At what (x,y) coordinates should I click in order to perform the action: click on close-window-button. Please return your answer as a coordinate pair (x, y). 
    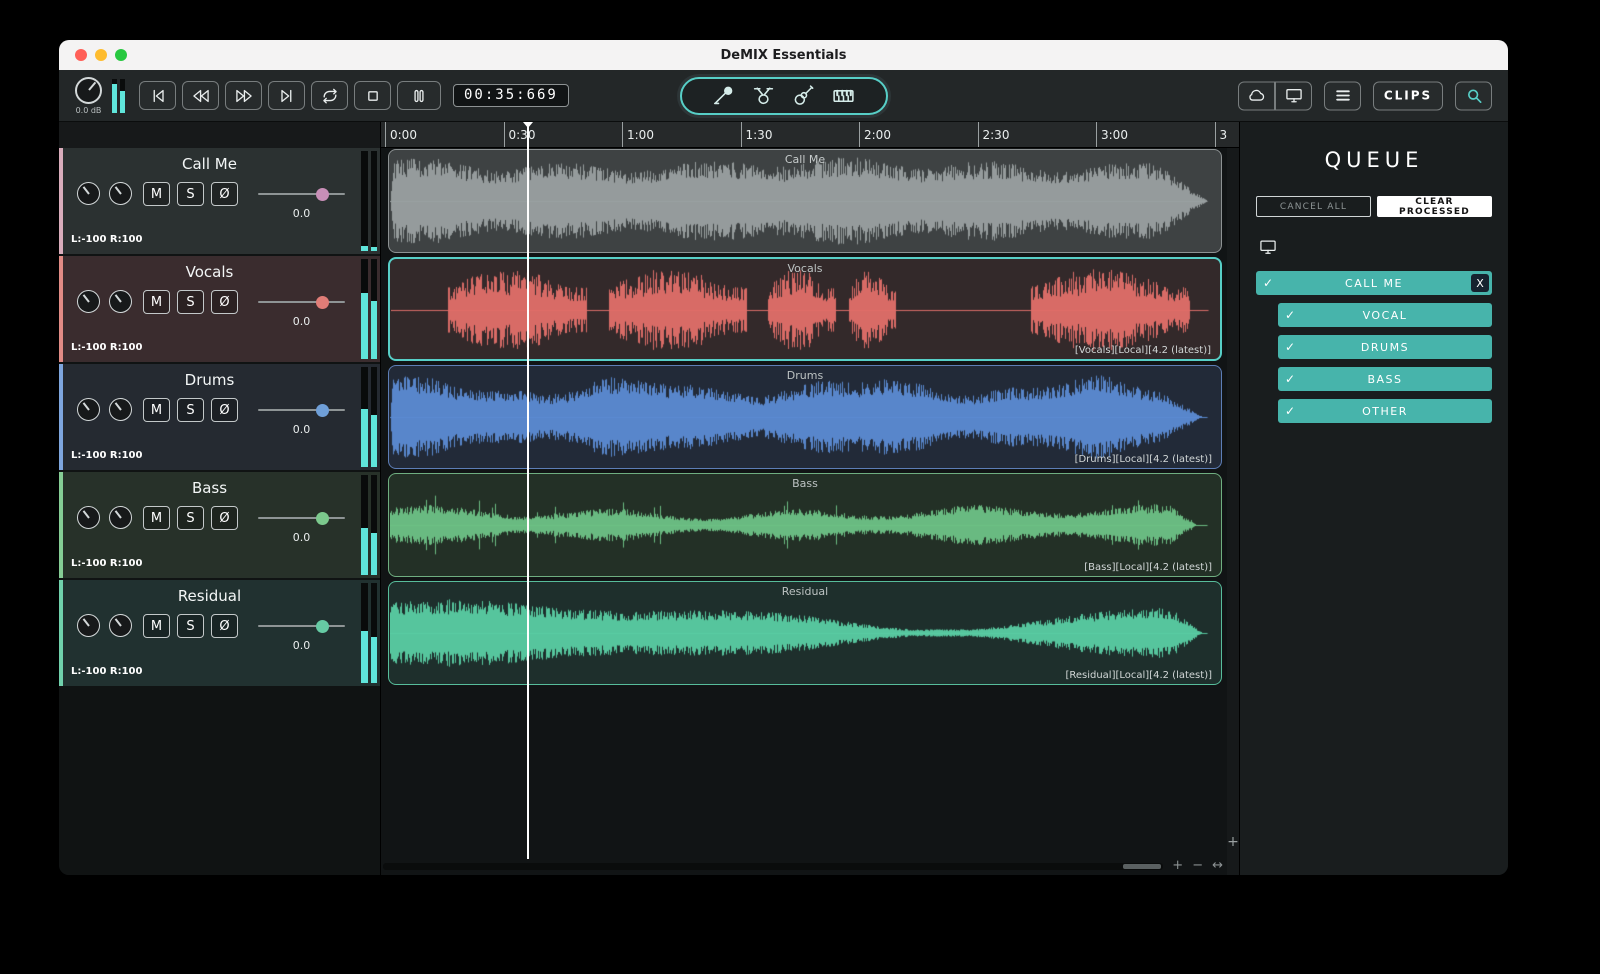
    Looking at the image, I should click on (81, 55).